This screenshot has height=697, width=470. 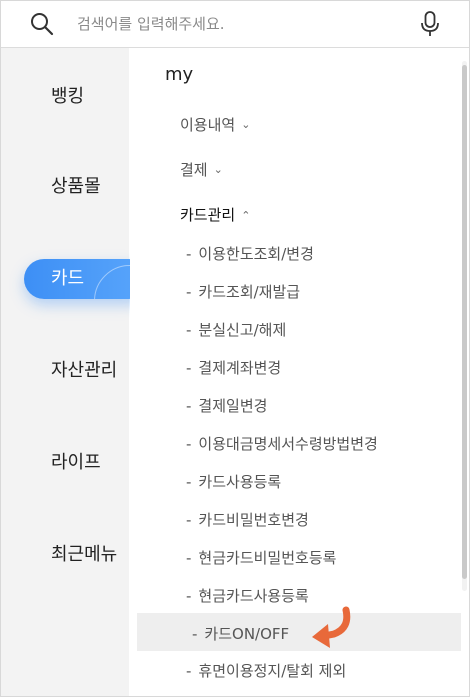 I want to click on menu-group-label: 이용내역, so click(x=208, y=125).